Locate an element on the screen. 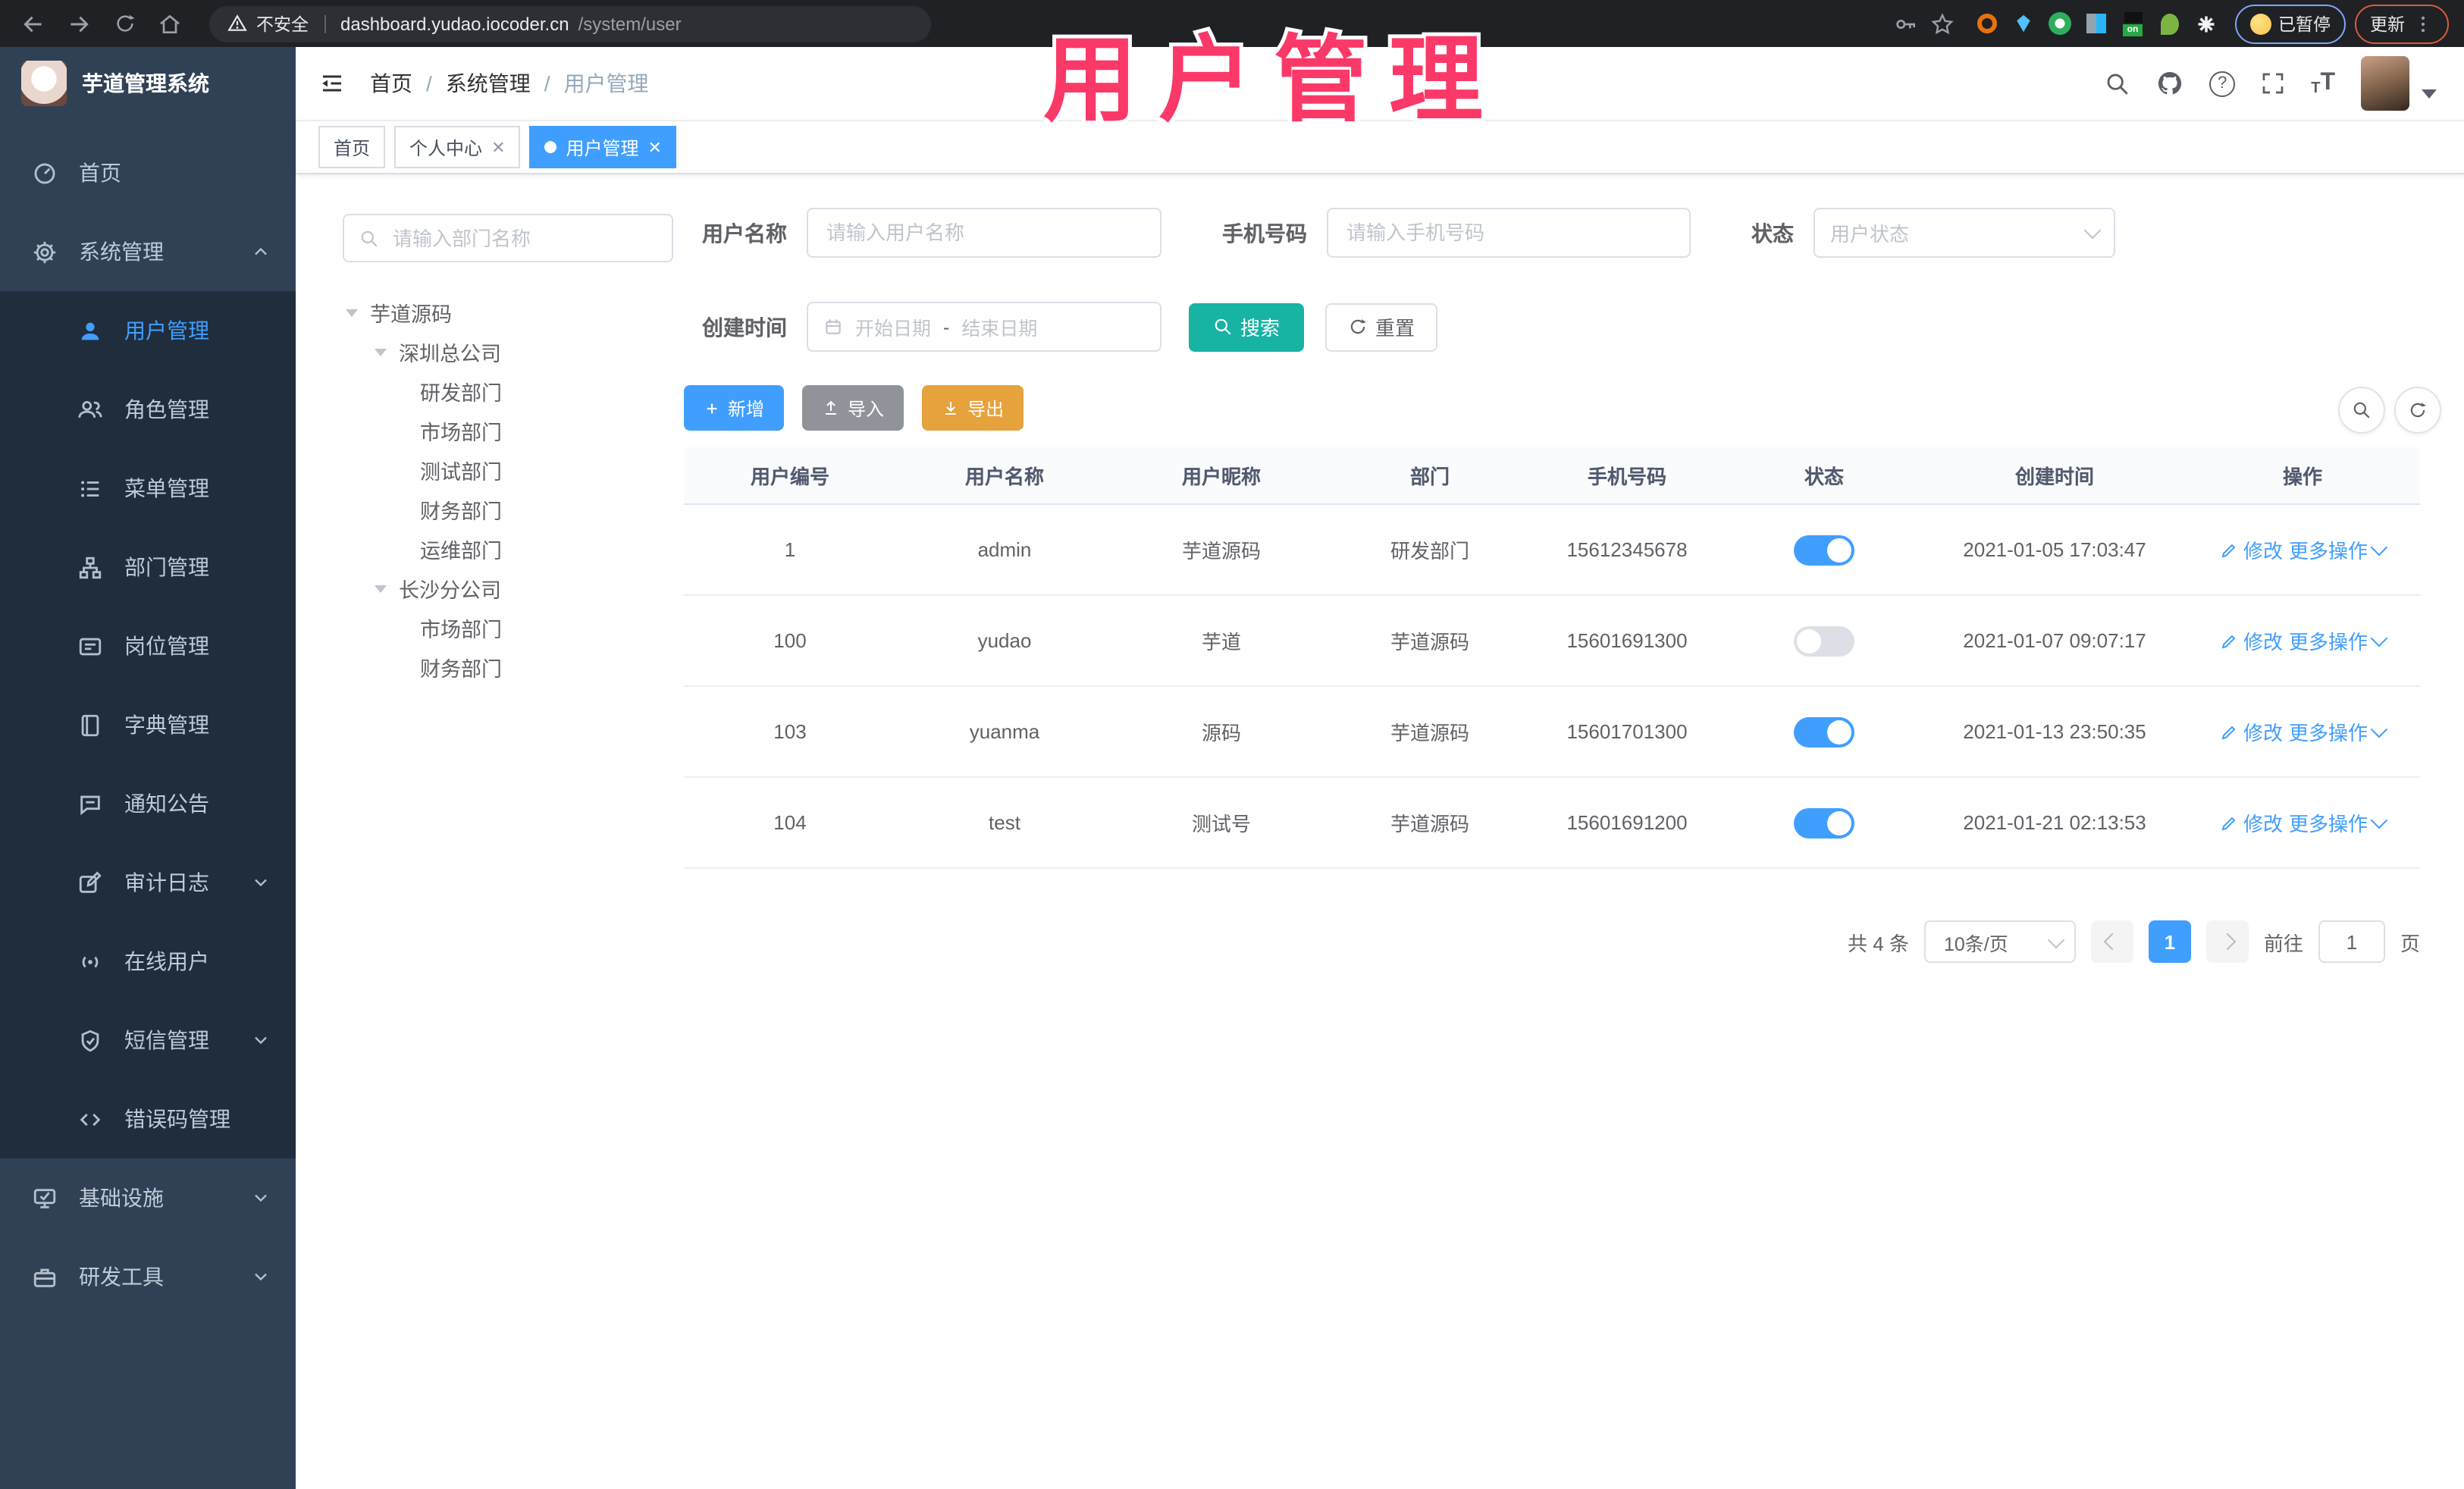 The image size is (2464, 1489). sidebar-item-notice: 通知公告 is located at coordinates (148, 804).